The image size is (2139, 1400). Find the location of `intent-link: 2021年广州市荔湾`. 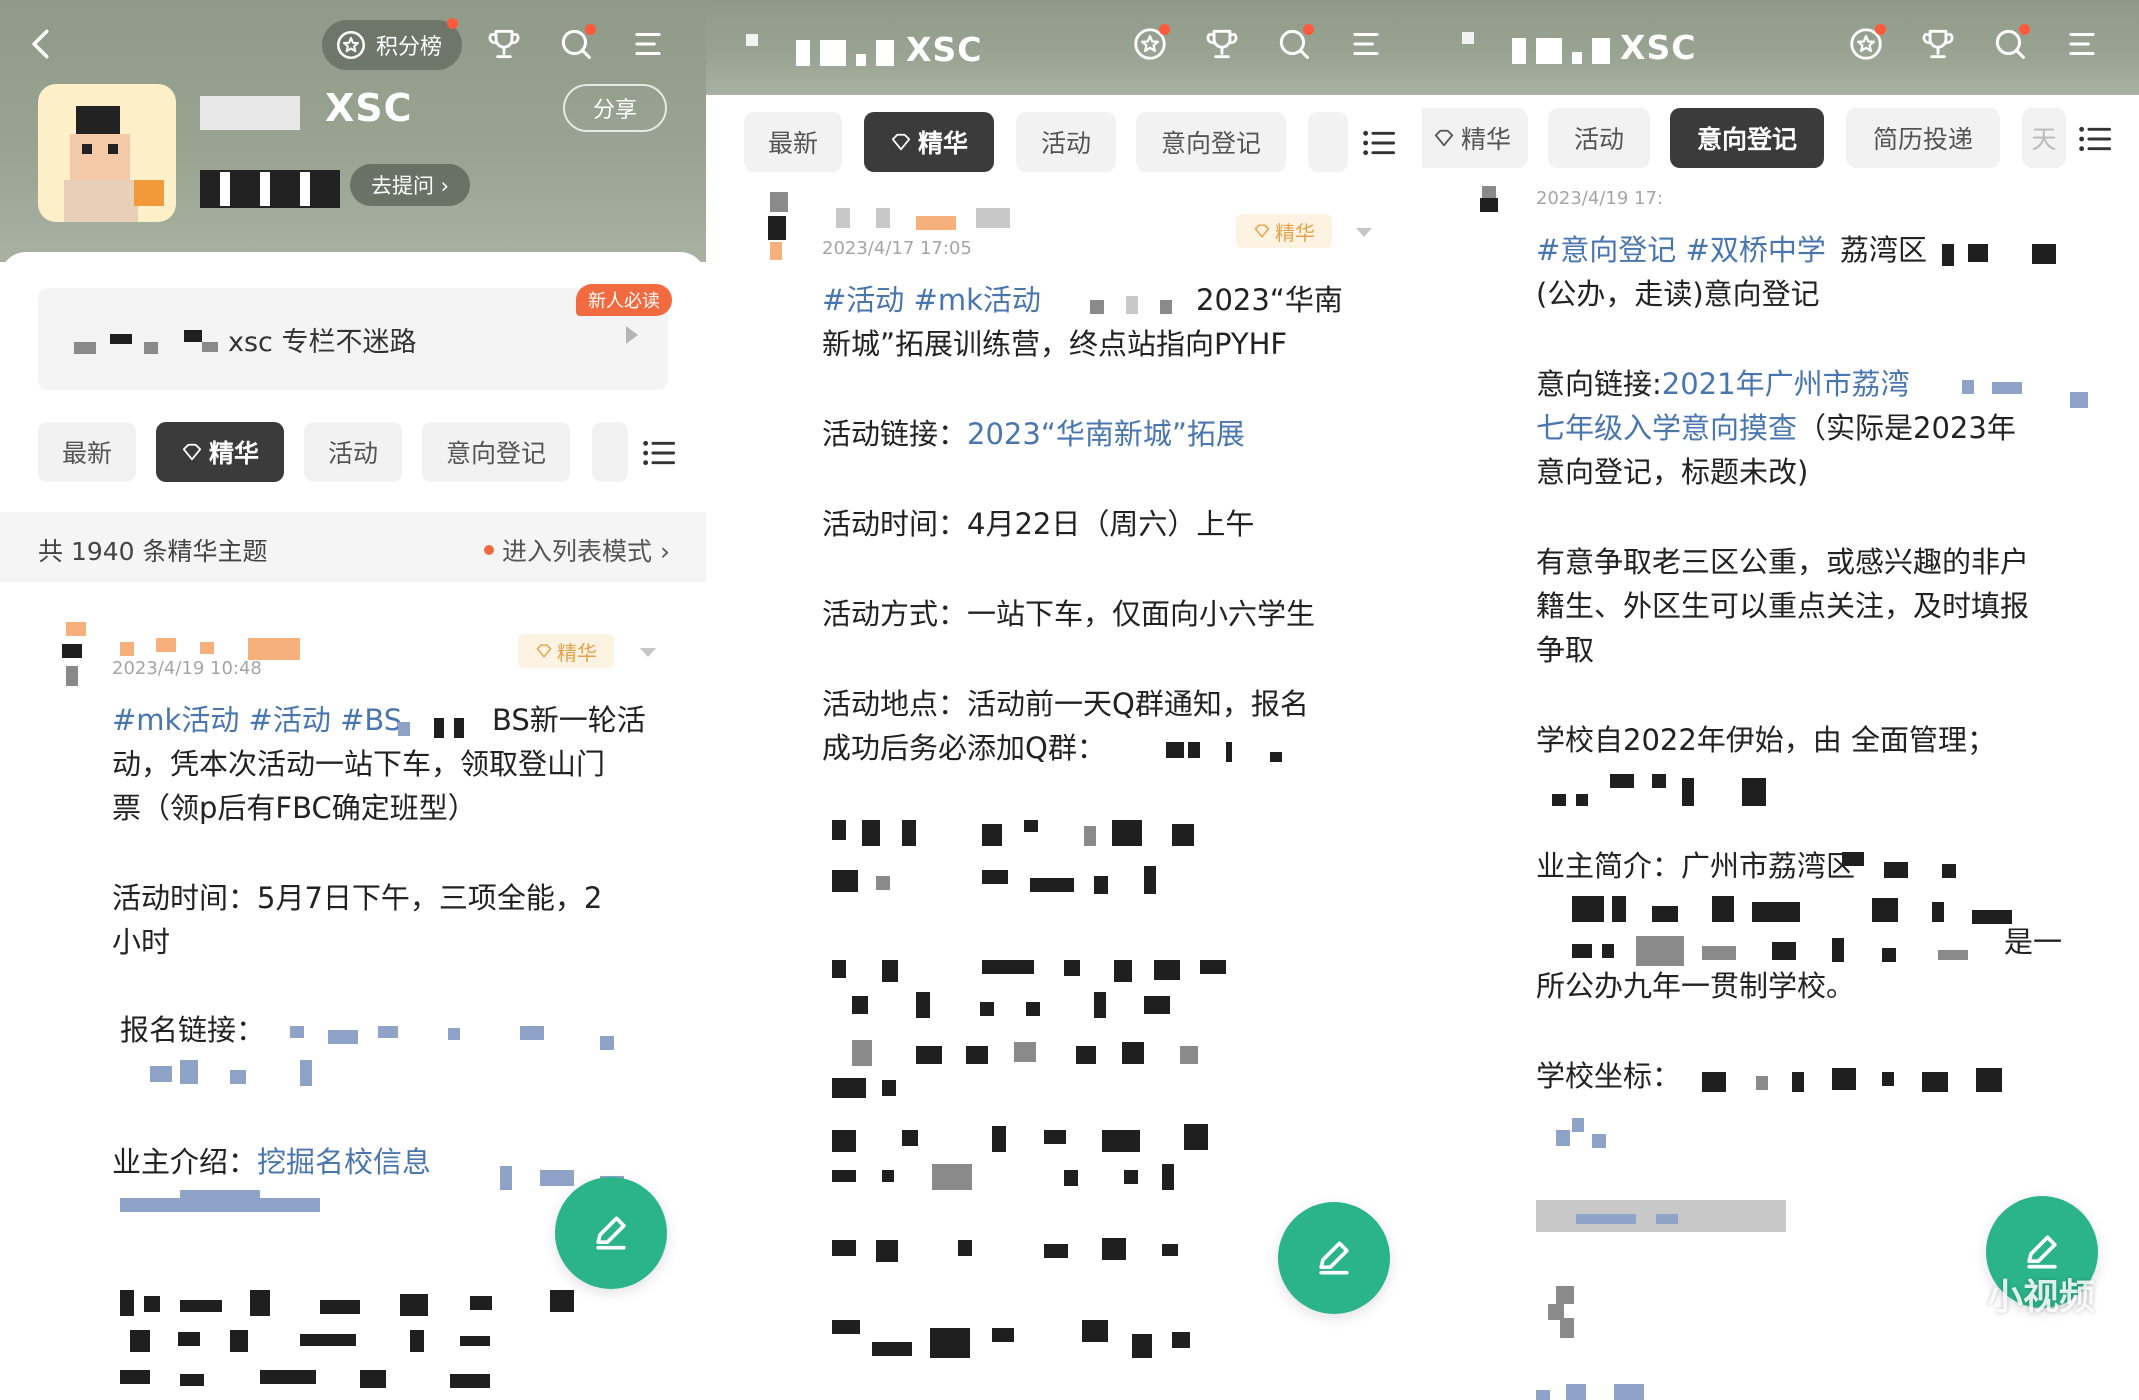

intent-link: 2021年广州市荔湾 is located at coordinates (1786, 384).